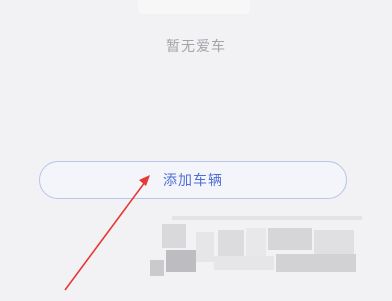 The height and width of the screenshot is (301, 392). I want to click on add-vehicle-button: 添加车辆, so click(193, 180).